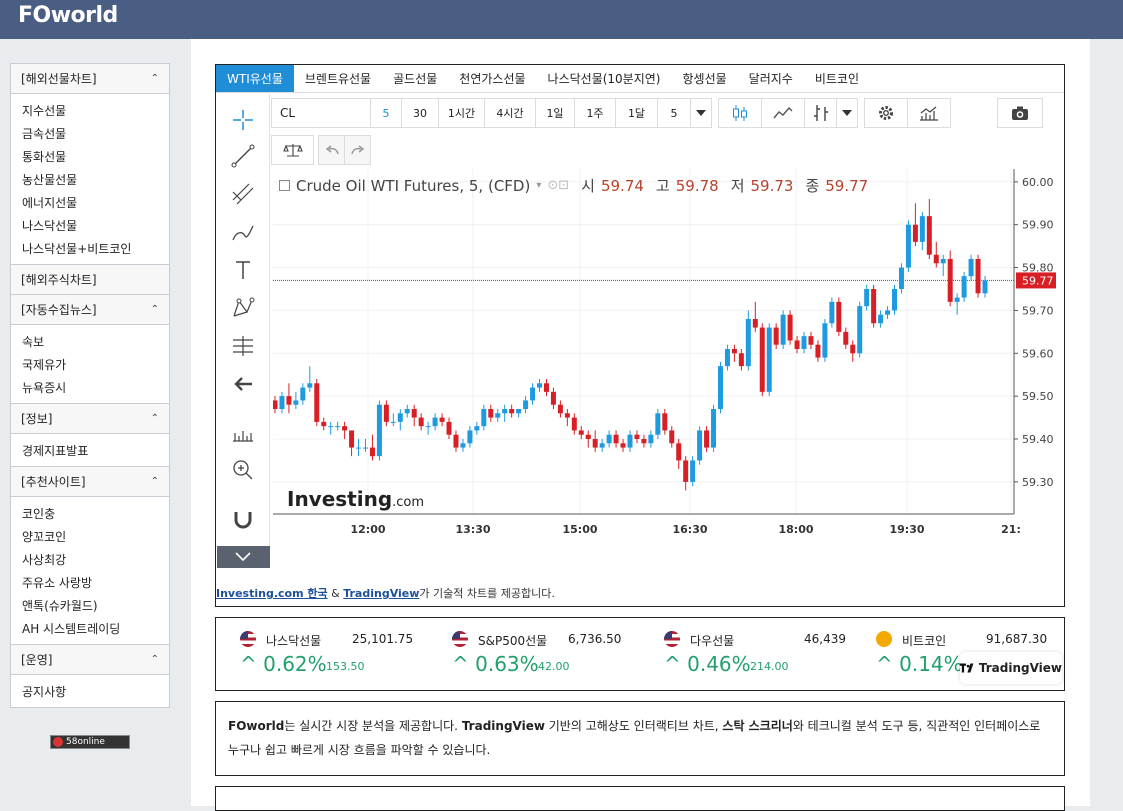 This screenshot has width=1123, height=811. What do you see at coordinates (90, 279) in the screenshot?
I see `sidebar-section-header: [해외주식차트]` at bounding box center [90, 279].